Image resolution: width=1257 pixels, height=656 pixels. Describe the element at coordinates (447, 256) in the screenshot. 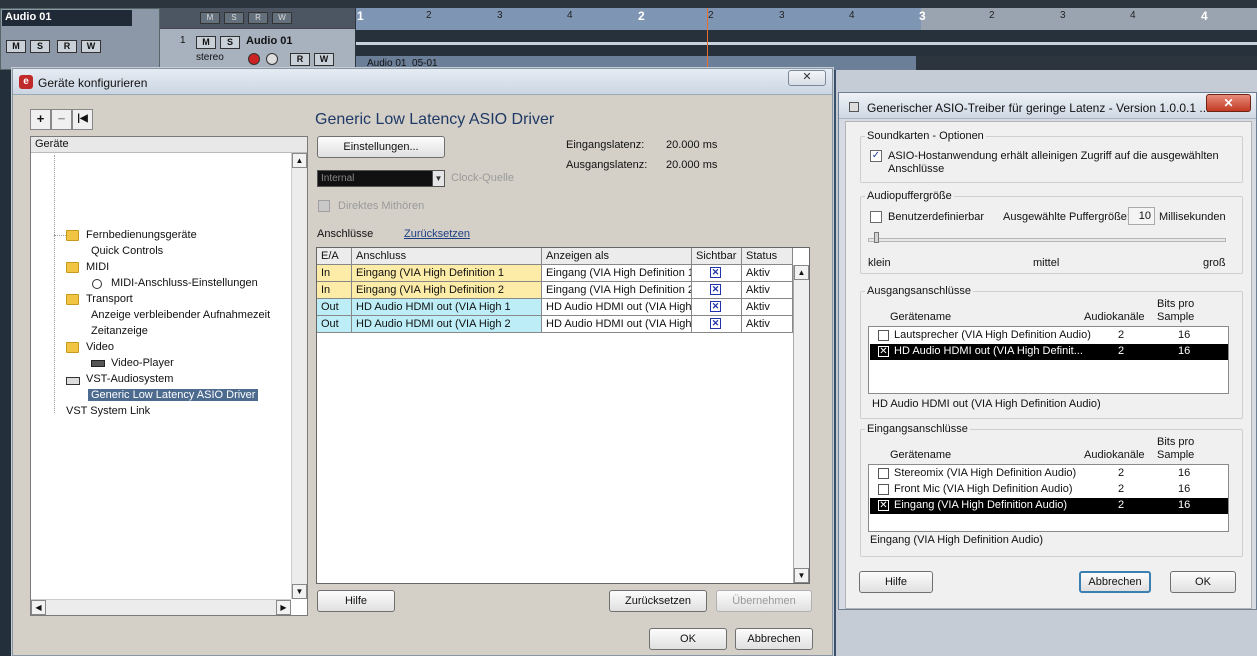

I see `column-header-port: Anschluss` at that location.